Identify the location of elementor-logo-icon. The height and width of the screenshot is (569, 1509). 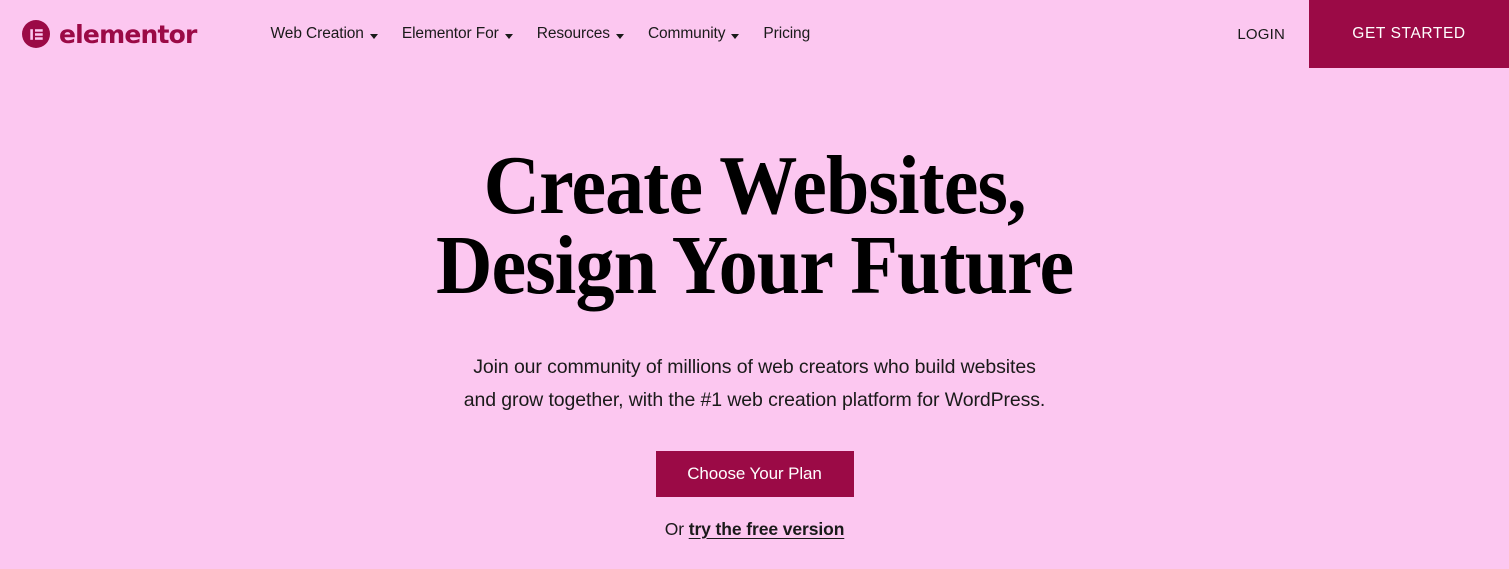
(36, 34).